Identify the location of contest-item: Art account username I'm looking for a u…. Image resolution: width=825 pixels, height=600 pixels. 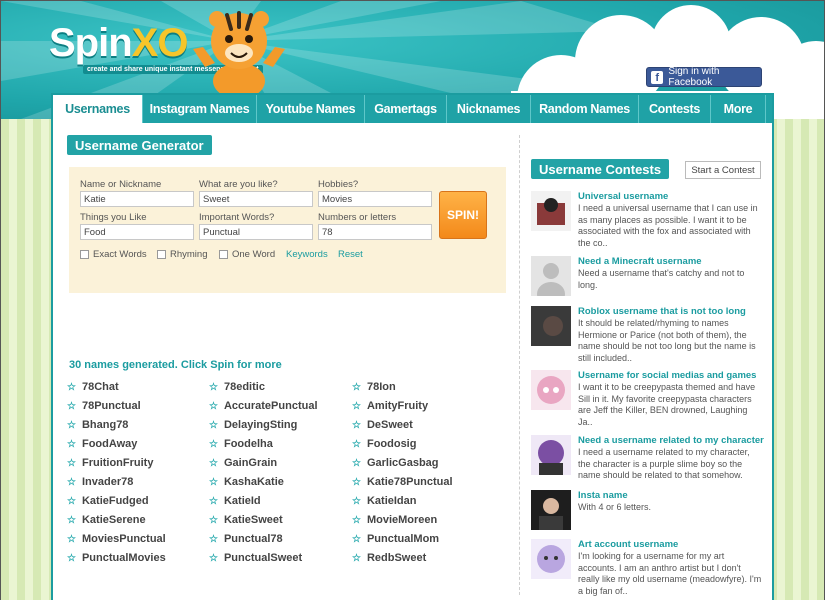
(647, 569).